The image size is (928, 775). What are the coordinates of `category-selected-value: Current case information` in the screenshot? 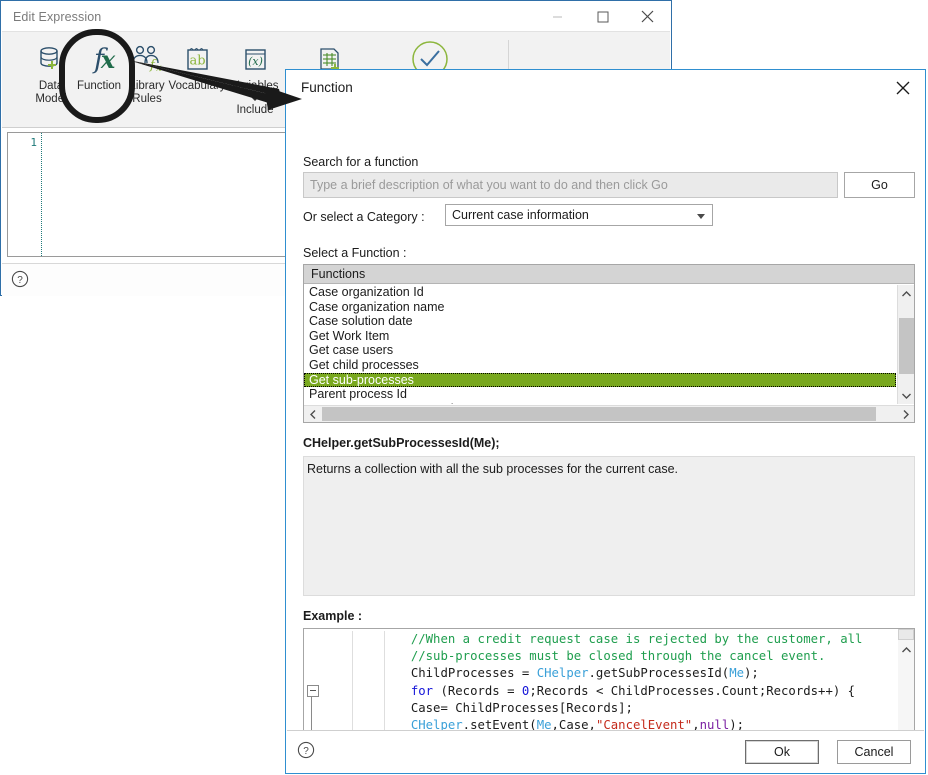 It's located at (520, 215).